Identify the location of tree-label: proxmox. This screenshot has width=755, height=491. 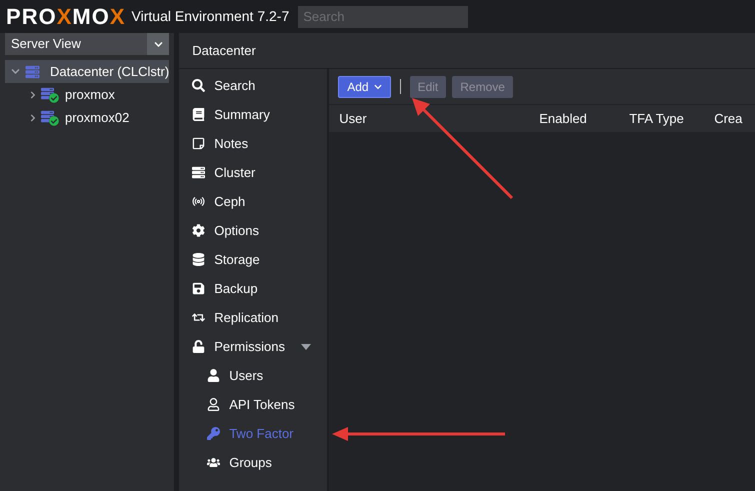
(90, 95).